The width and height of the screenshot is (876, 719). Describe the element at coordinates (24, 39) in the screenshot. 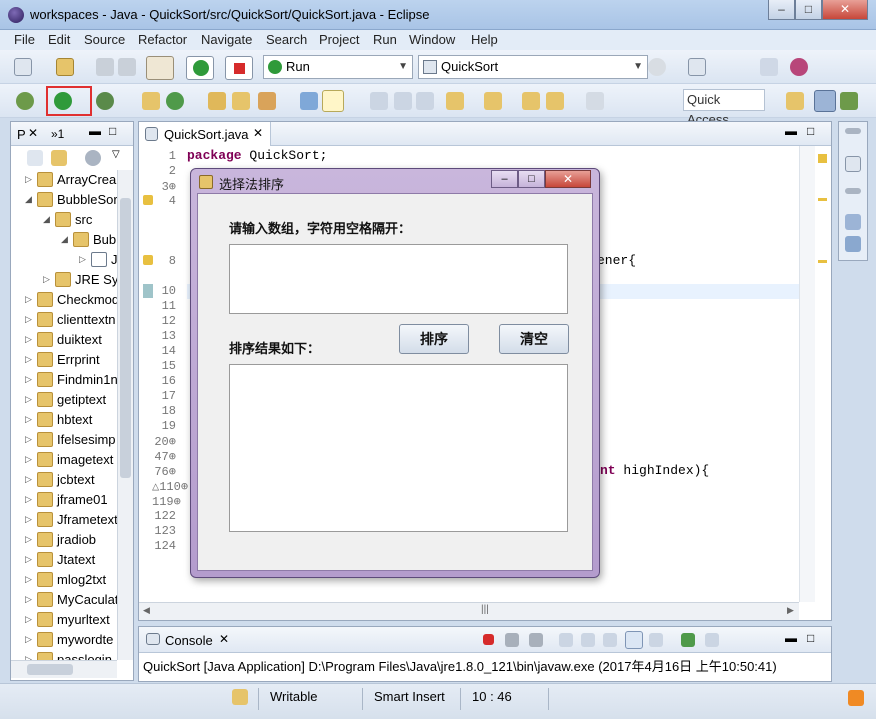

I see `menu-file: File` at that location.